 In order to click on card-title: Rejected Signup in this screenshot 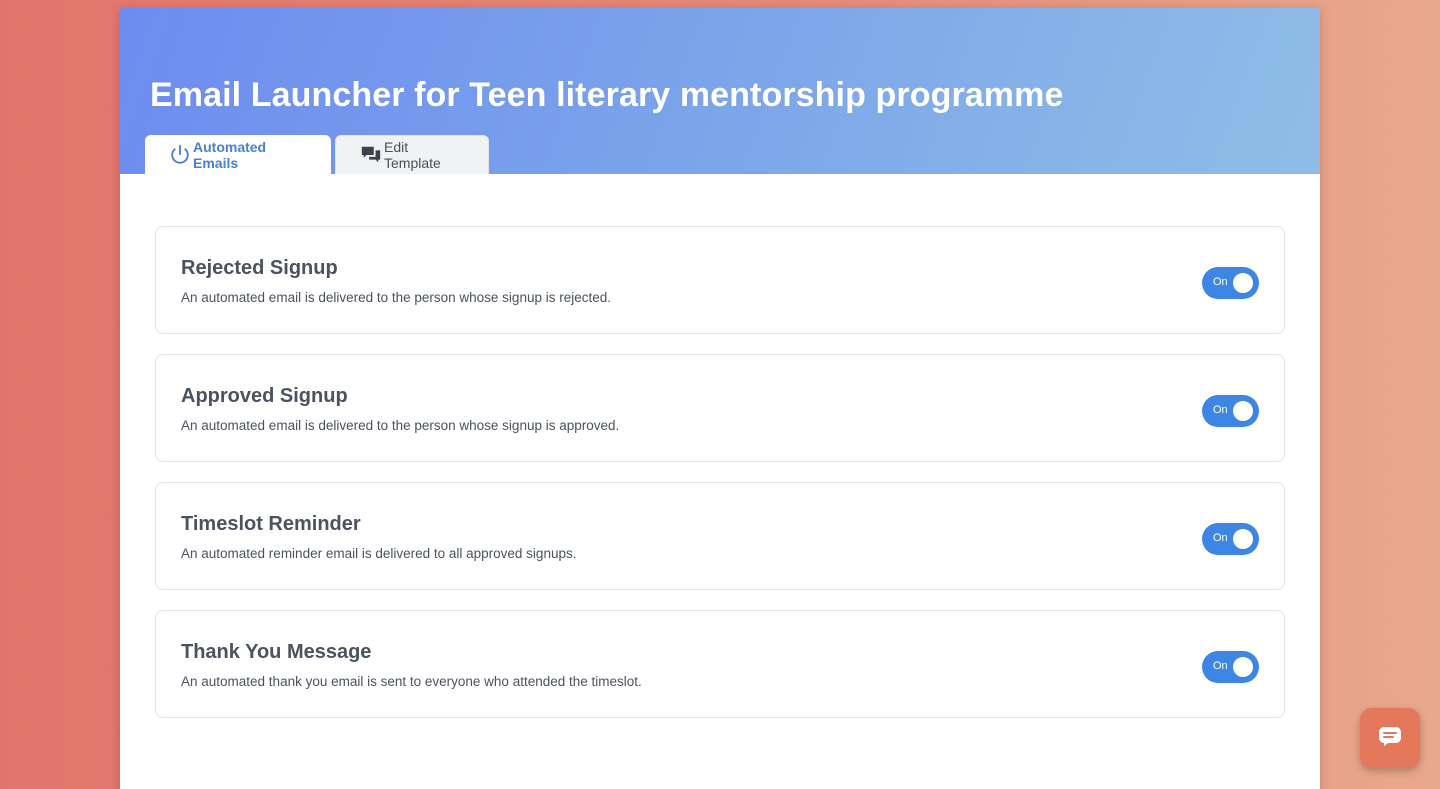, I will do `click(259, 268)`.